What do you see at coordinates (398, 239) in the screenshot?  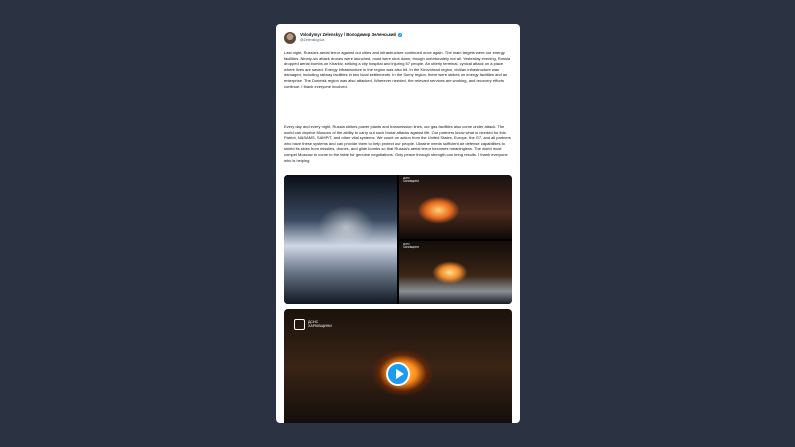 I see `photo-grid: ДСНС ХАРКІВЩИНИ ДСНС ХАРКІВЩИНИ` at bounding box center [398, 239].